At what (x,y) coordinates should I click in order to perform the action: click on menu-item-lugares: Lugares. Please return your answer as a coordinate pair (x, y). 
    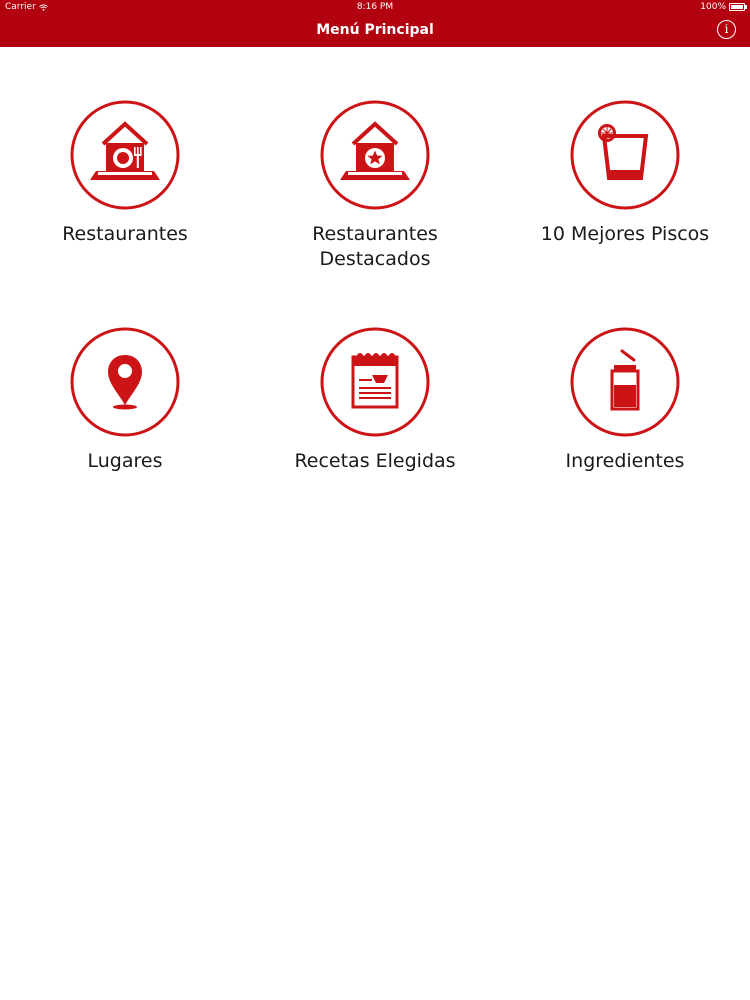
    Looking at the image, I should click on (125, 400).